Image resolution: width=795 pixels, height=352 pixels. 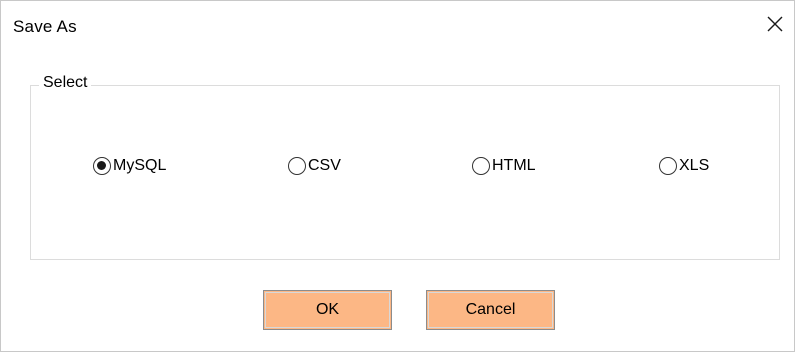 What do you see at coordinates (490, 310) in the screenshot?
I see `cancel-button: Cancel` at bounding box center [490, 310].